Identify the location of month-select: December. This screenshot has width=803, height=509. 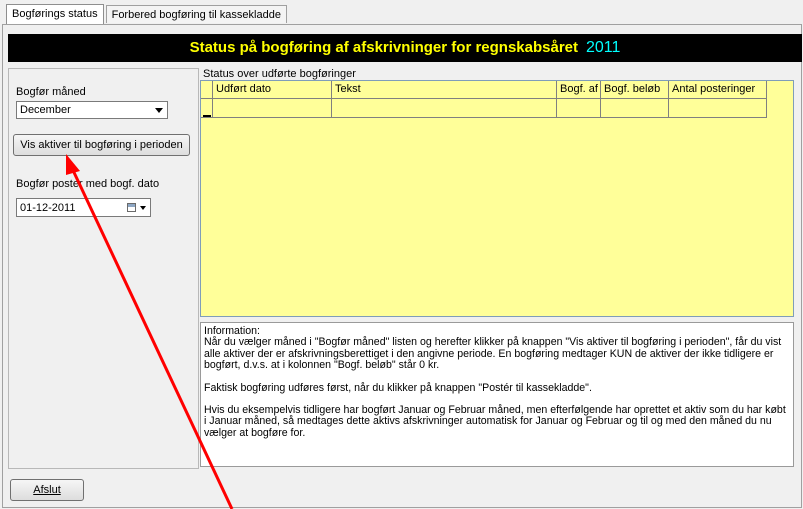
(92, 110).